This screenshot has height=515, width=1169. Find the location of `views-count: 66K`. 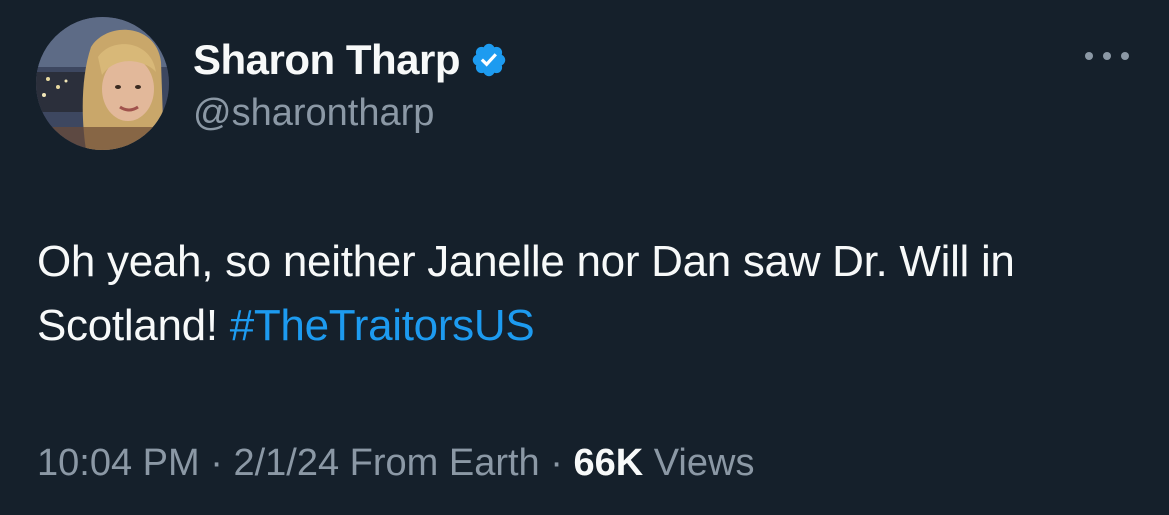

views-count: 66K is located at coordinates (608, 463).